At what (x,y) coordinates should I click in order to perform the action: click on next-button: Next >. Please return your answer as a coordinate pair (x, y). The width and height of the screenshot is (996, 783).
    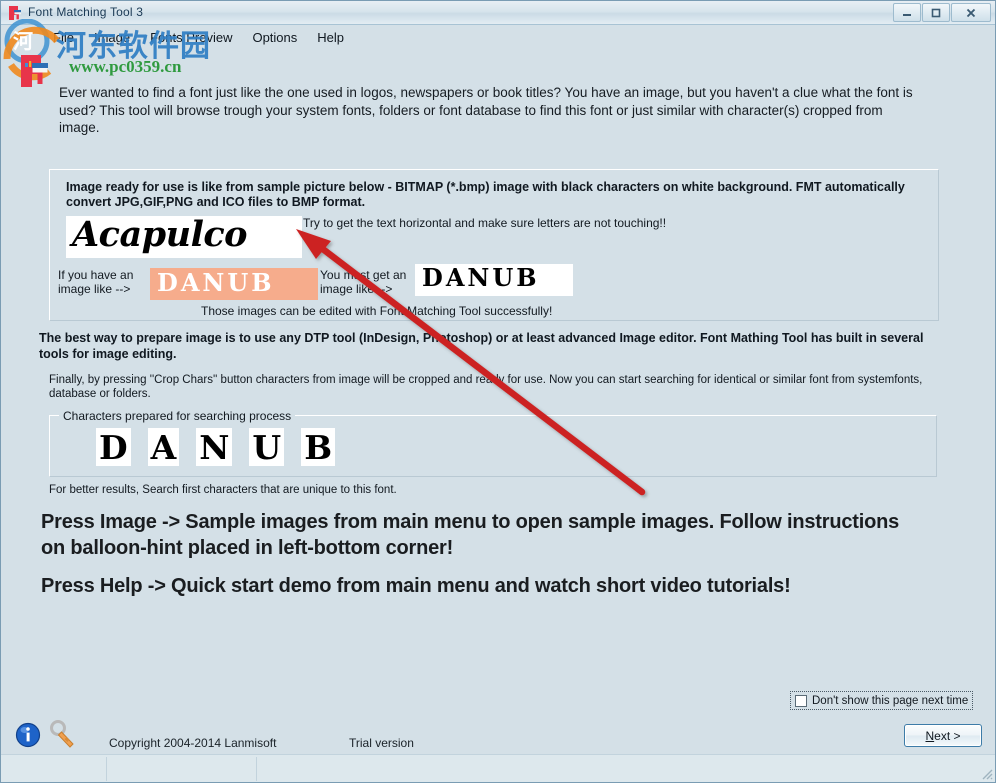
    Looking at the image, I should click on (943, 735).